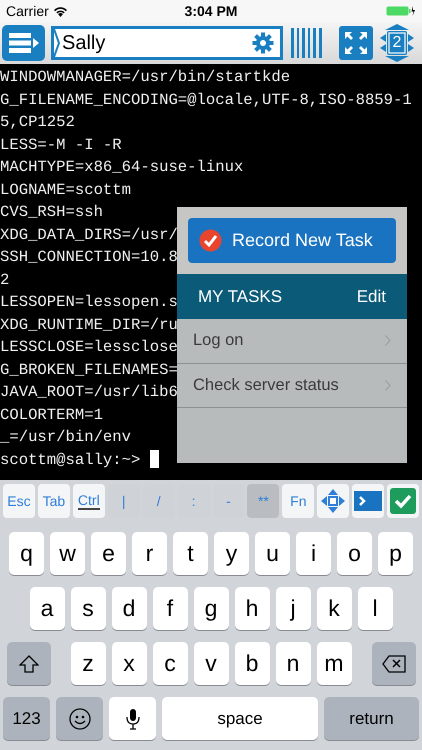 This screenshot has height=750, width=422. I want to click on key: s, so click(88, 608).